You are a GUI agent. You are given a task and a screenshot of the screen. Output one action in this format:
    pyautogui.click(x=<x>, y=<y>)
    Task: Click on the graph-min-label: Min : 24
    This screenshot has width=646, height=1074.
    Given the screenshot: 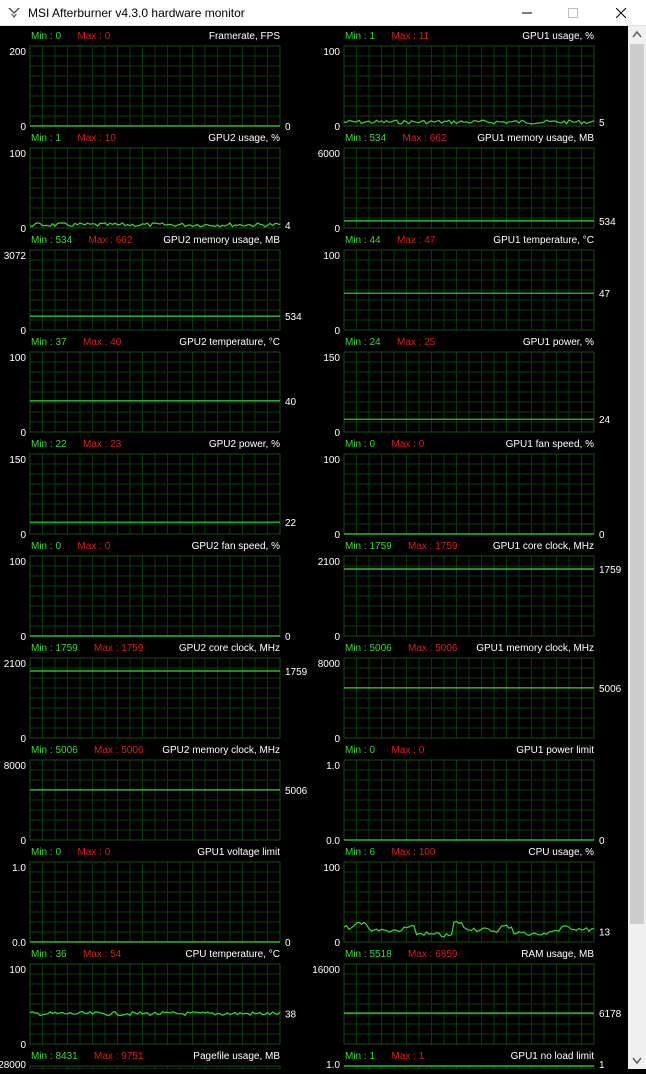 What is the action you would take?
    pyautogui.click(x=363, y=342)
    